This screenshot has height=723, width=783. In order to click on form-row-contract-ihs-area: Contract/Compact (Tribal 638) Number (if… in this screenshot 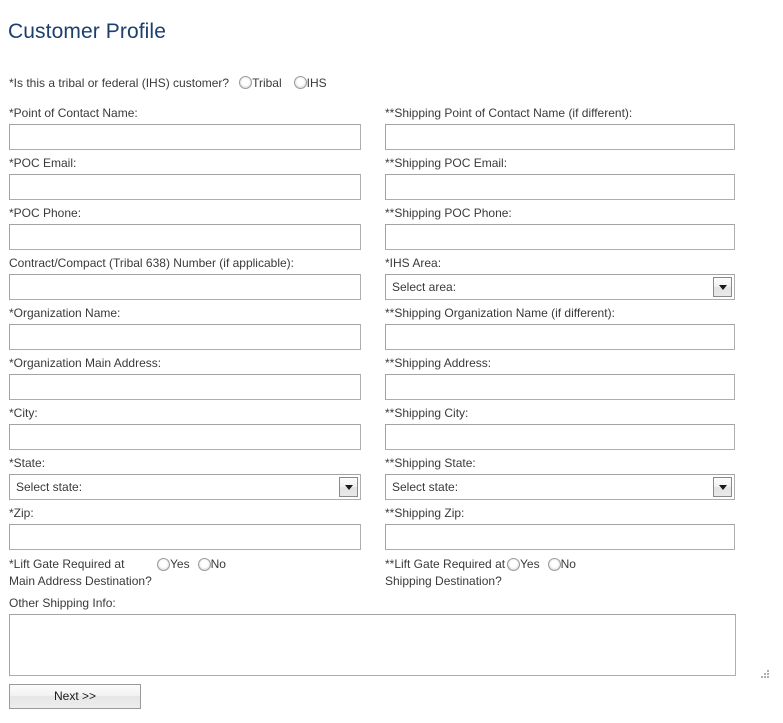, I will do `click(391, 281)`.